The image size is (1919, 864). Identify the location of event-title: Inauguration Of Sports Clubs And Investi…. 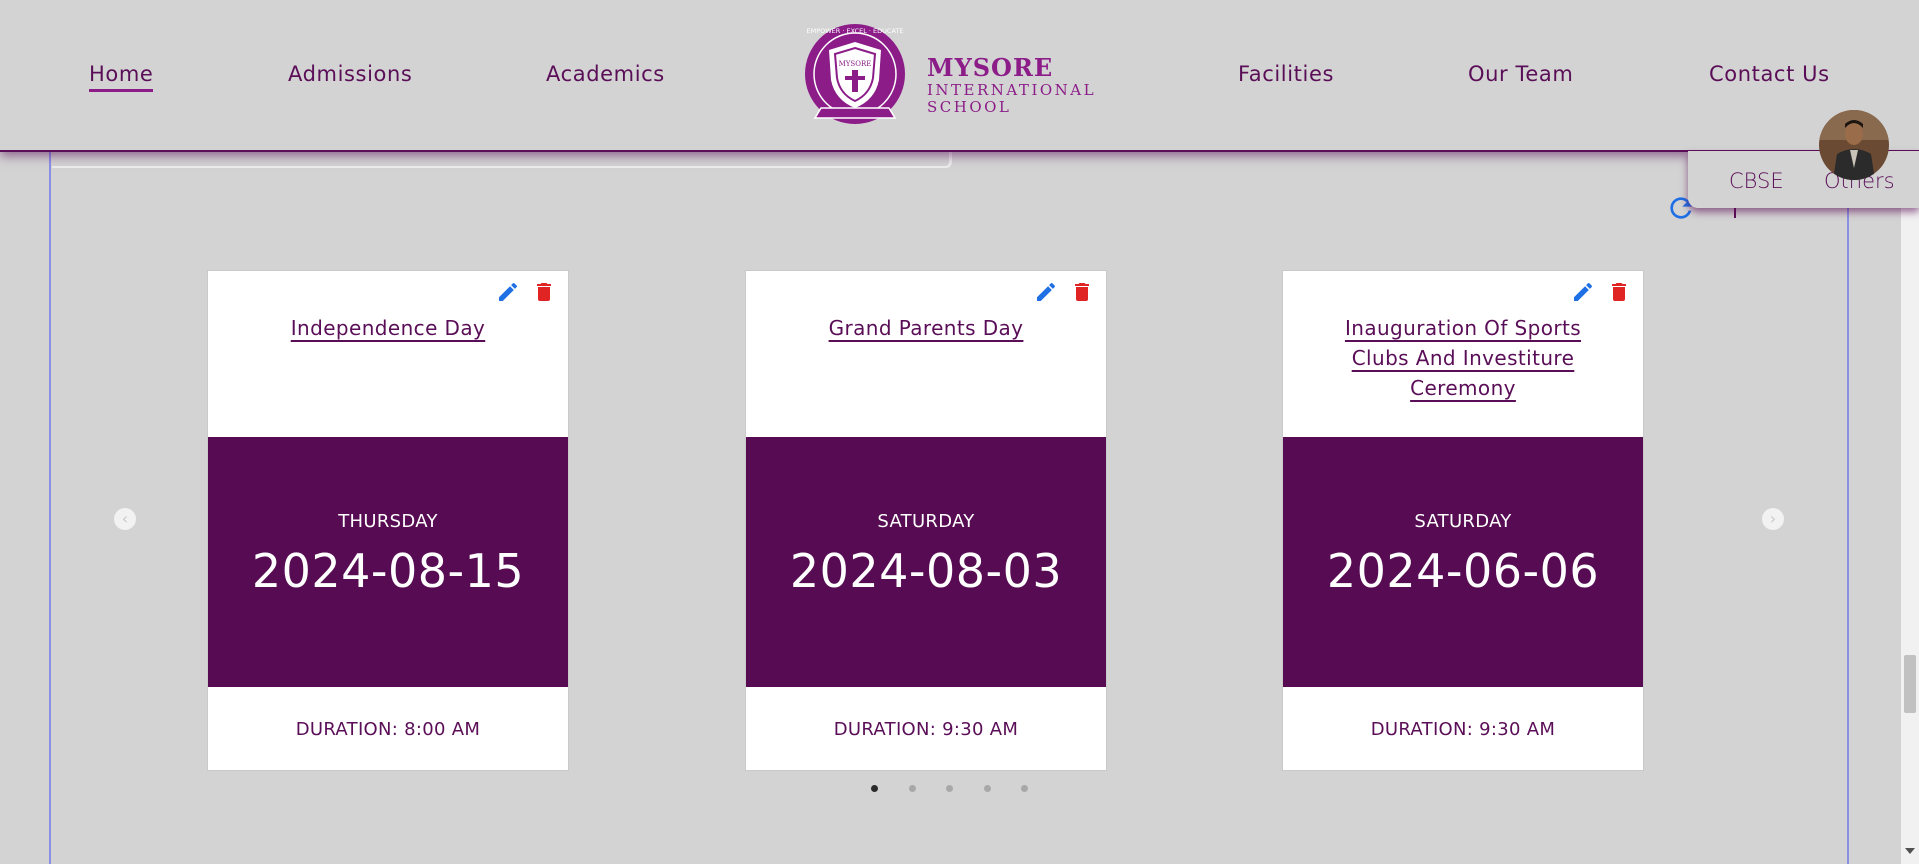
(1463, 358).